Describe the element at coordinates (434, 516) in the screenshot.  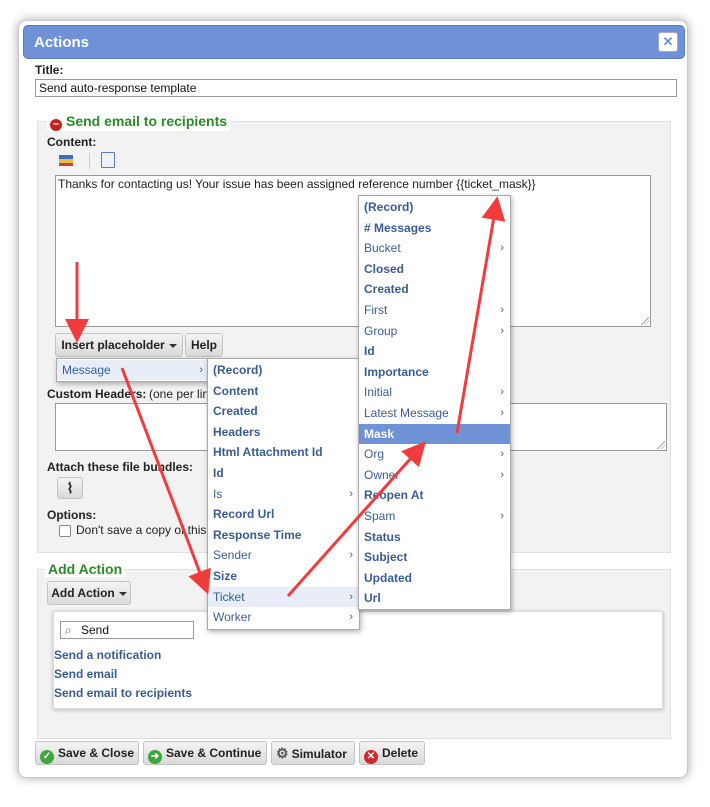
I see `menu-item-spam: Spam ›` at that location.